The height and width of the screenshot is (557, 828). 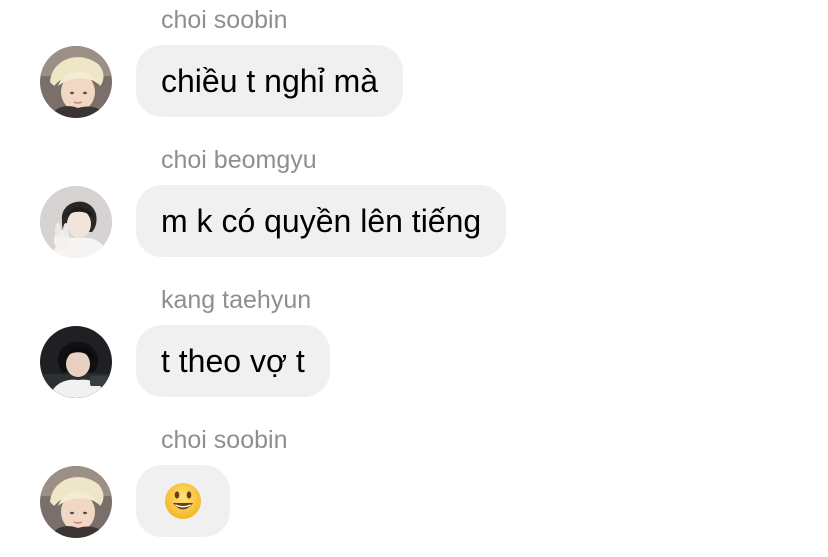 I want to click on message-bubble: chiều t nghỉ mà, so click(x=270, y=81).